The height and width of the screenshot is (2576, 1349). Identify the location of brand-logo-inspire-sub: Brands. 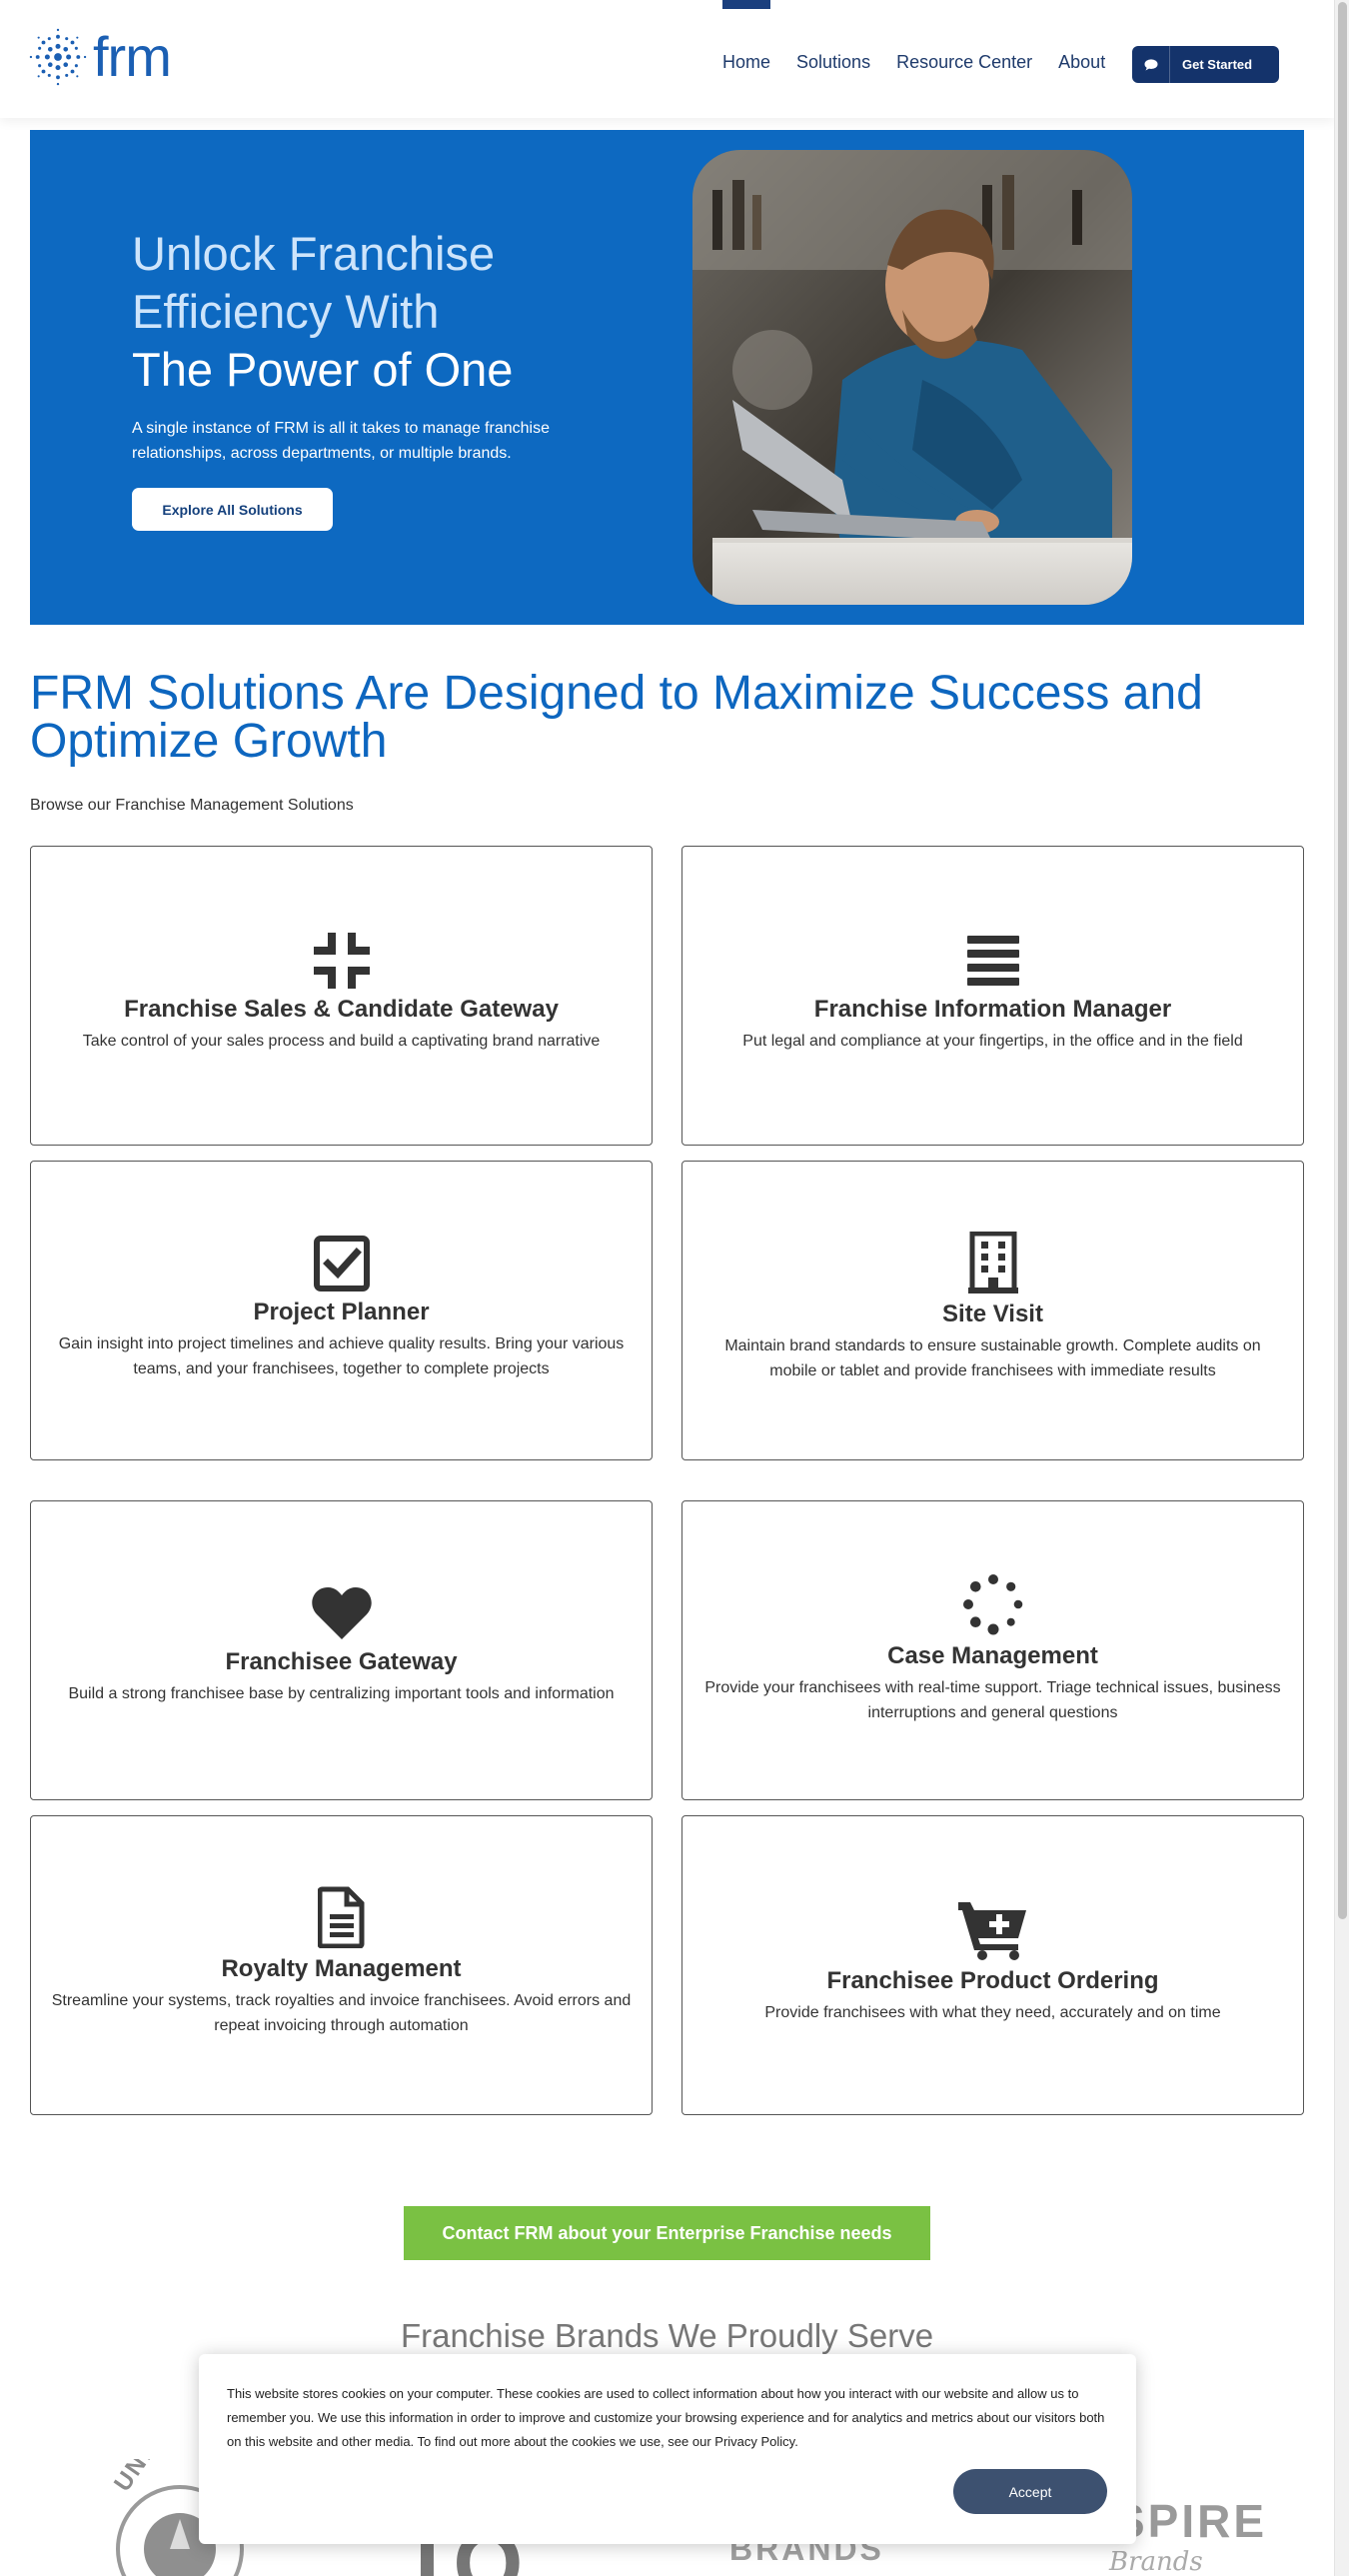
(1156, 2561).